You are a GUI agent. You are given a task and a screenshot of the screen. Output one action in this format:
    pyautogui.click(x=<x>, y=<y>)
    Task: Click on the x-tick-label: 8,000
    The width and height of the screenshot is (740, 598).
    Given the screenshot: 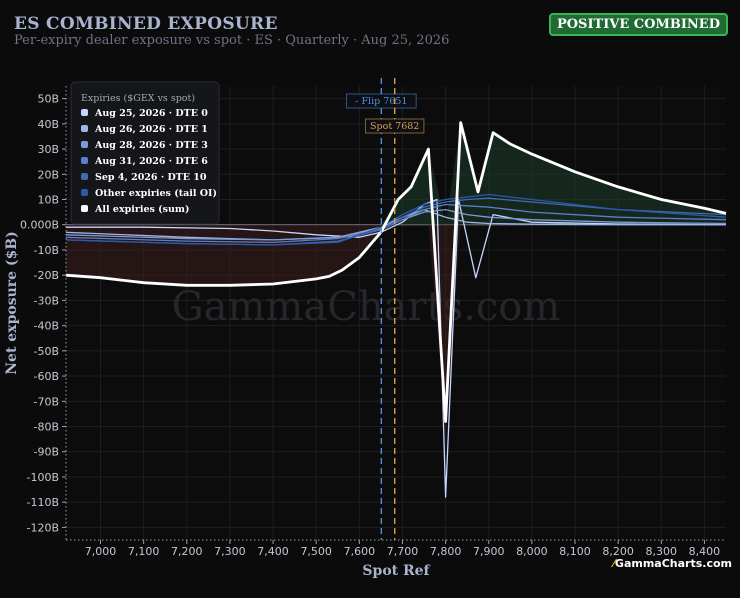 What is the action you would take?
    pyautogui.click(x=532, y=551)
    